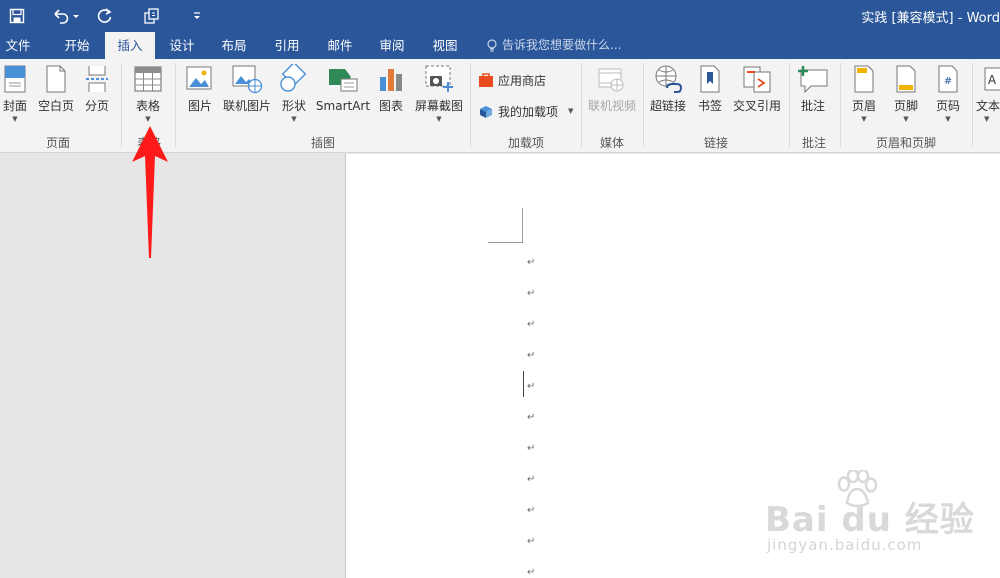  Describe the element at coordinates (15, 98) in the screenshot. I see `cover-page-button: 封面 ▼` at that location.